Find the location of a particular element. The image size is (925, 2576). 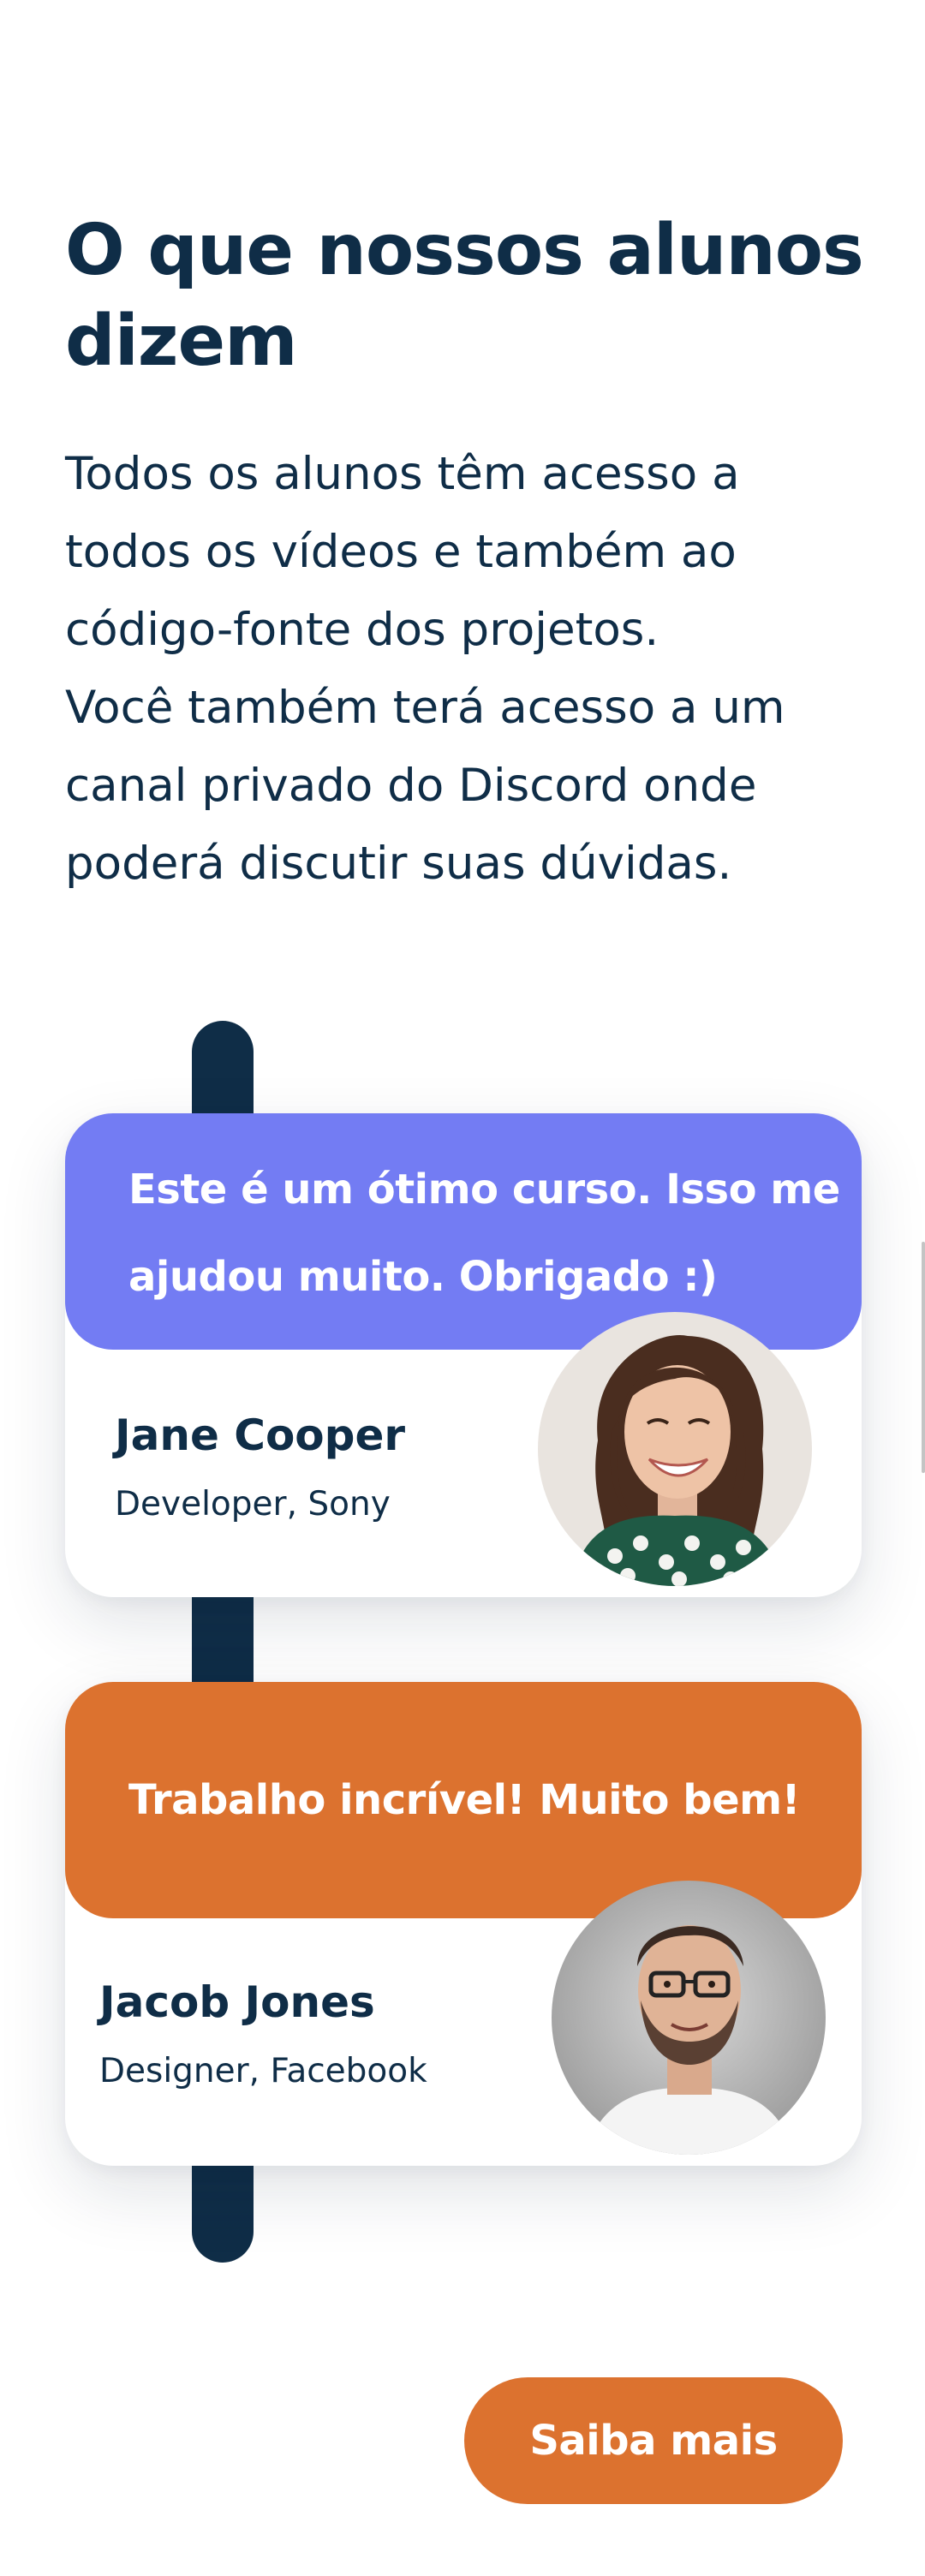

section-title: O que nossos alunos dizem is located at coordinates (476, 296).